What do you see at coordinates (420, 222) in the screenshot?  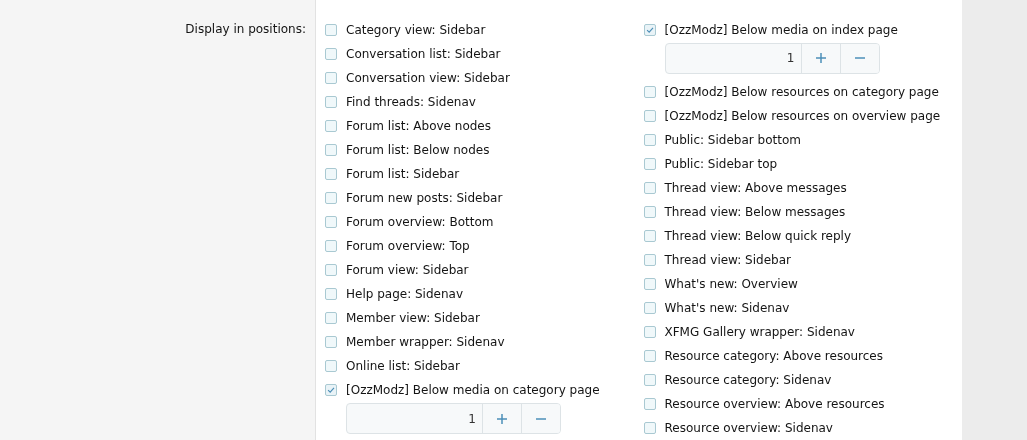 I see `checkbox-label: Forum overview: Bottom` at bounding box center [420, 222].